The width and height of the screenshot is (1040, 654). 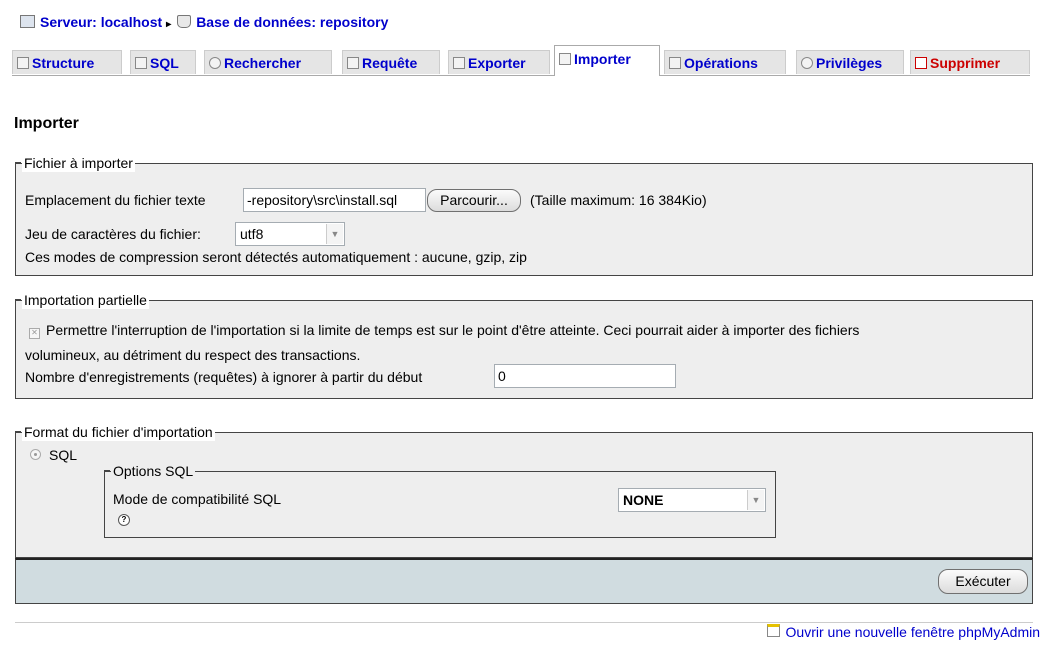 I want to click on format-sql-label: SQL, so click(x=63, y=455).